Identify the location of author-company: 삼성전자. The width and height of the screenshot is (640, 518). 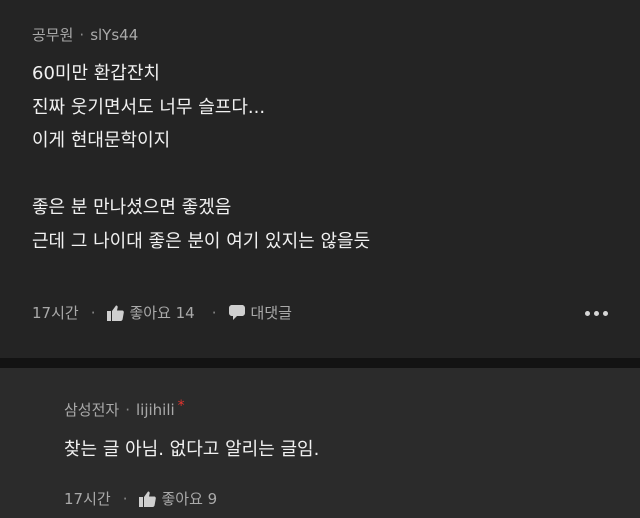
(91, 409).